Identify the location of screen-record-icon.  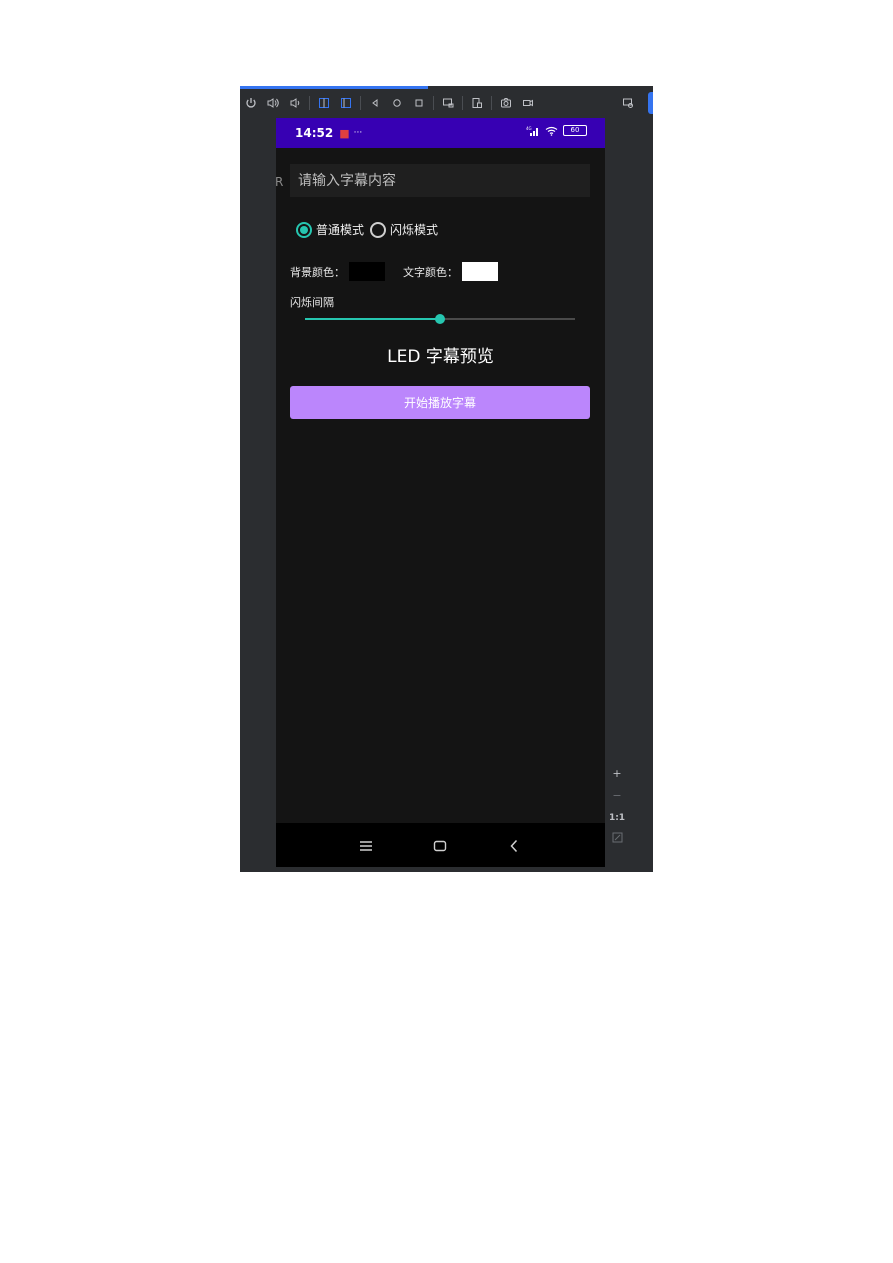
(528, 103).